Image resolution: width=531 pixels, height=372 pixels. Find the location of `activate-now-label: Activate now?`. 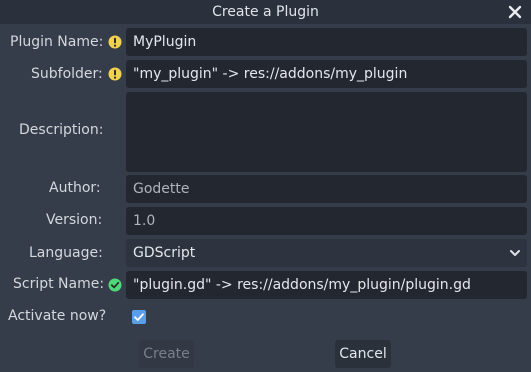

activate-now-label: Activate now? is located at coordinates (57, 316).